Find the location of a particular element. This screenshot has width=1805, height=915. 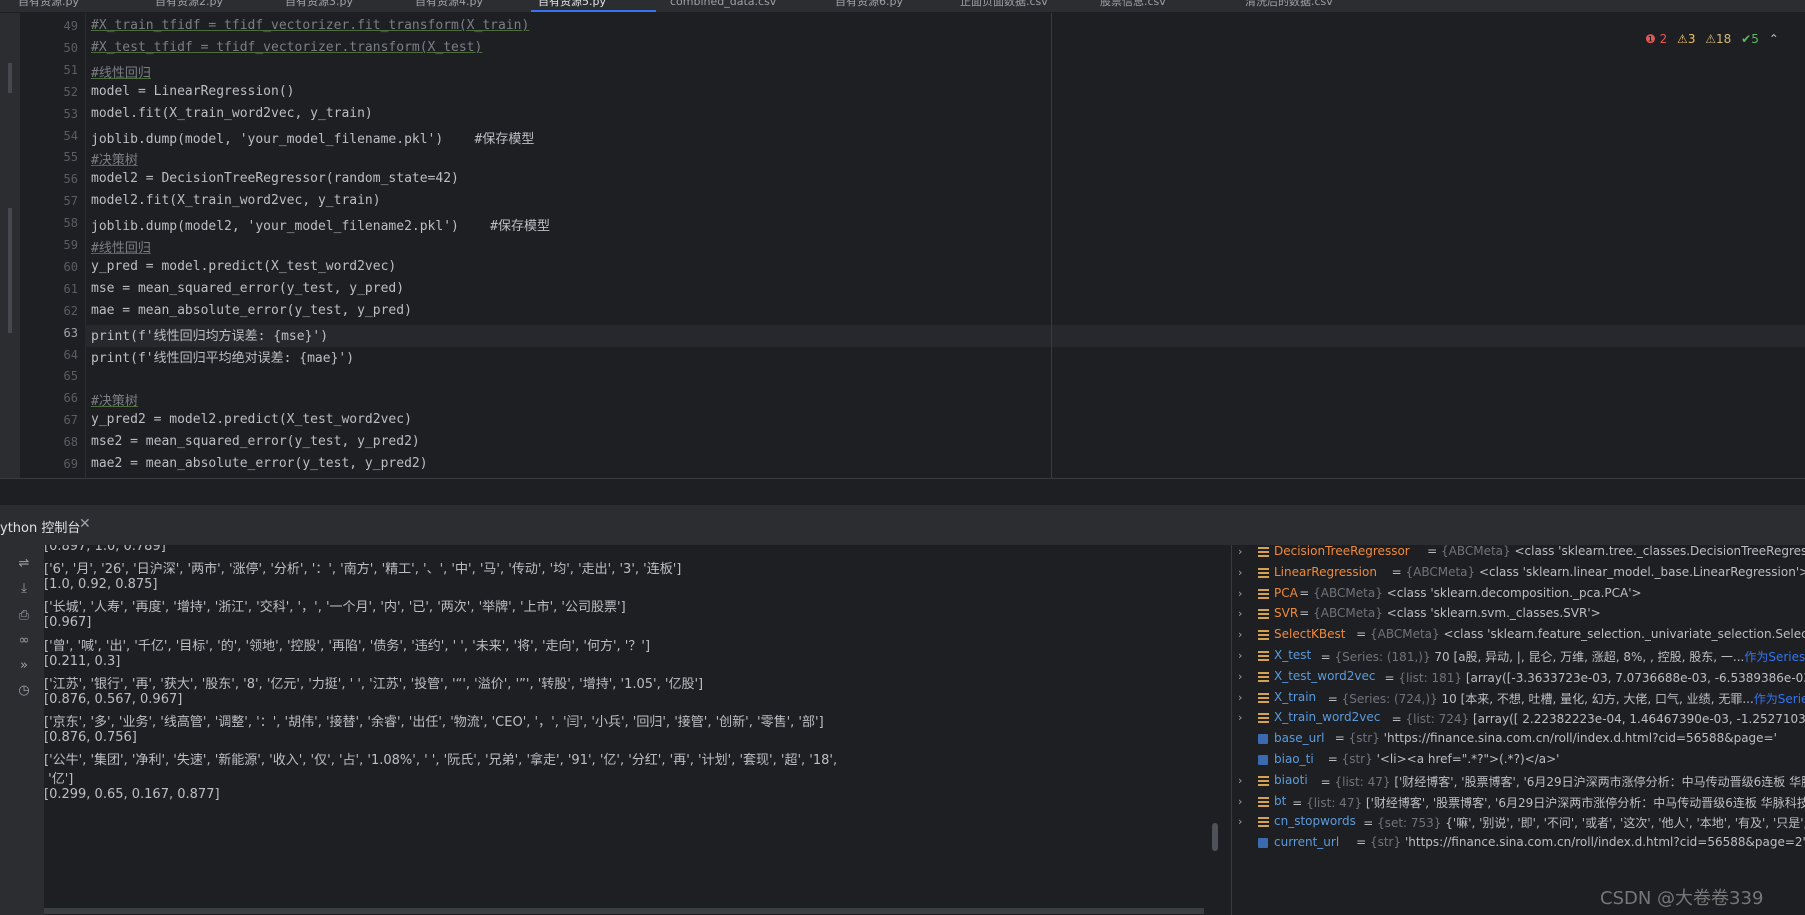

code-line: mse = mean_squared_error(y_test, y_pred) is located at coordinates (247, 288).